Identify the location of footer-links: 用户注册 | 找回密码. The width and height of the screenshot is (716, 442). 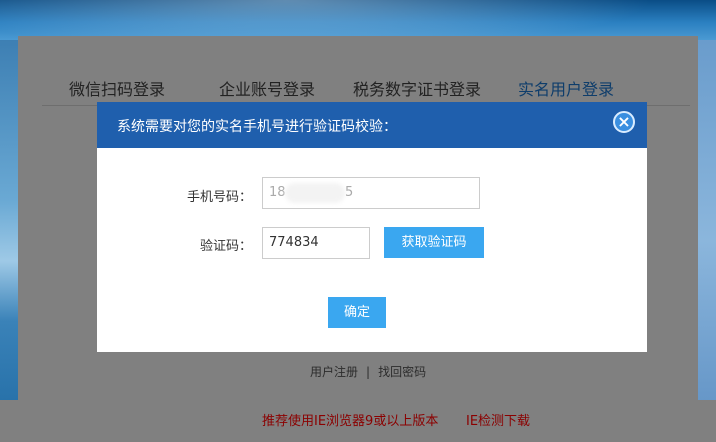
(368, 371).